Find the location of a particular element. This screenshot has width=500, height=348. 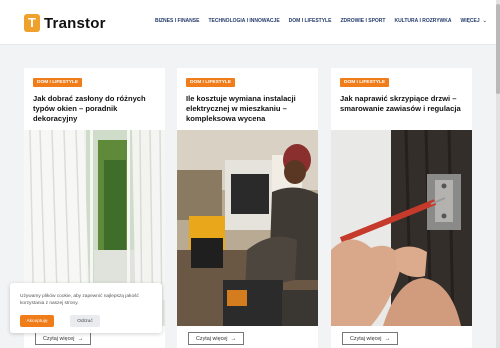

decline-cookies-button: Odrzuć is located at coordinates (85, 321).